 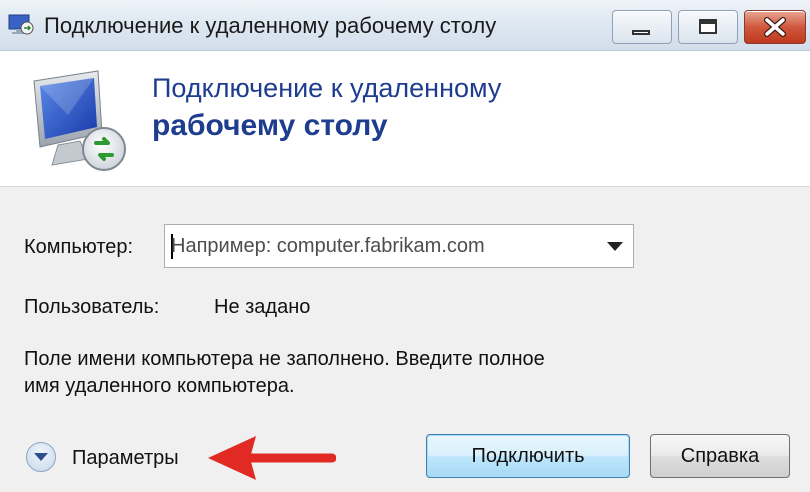 What do you see at coordinates (328, 246) in the screenshot?
I see `computer-input-placeholder: Например: computer.fabrikam.com` at bounding box center [328, 246].